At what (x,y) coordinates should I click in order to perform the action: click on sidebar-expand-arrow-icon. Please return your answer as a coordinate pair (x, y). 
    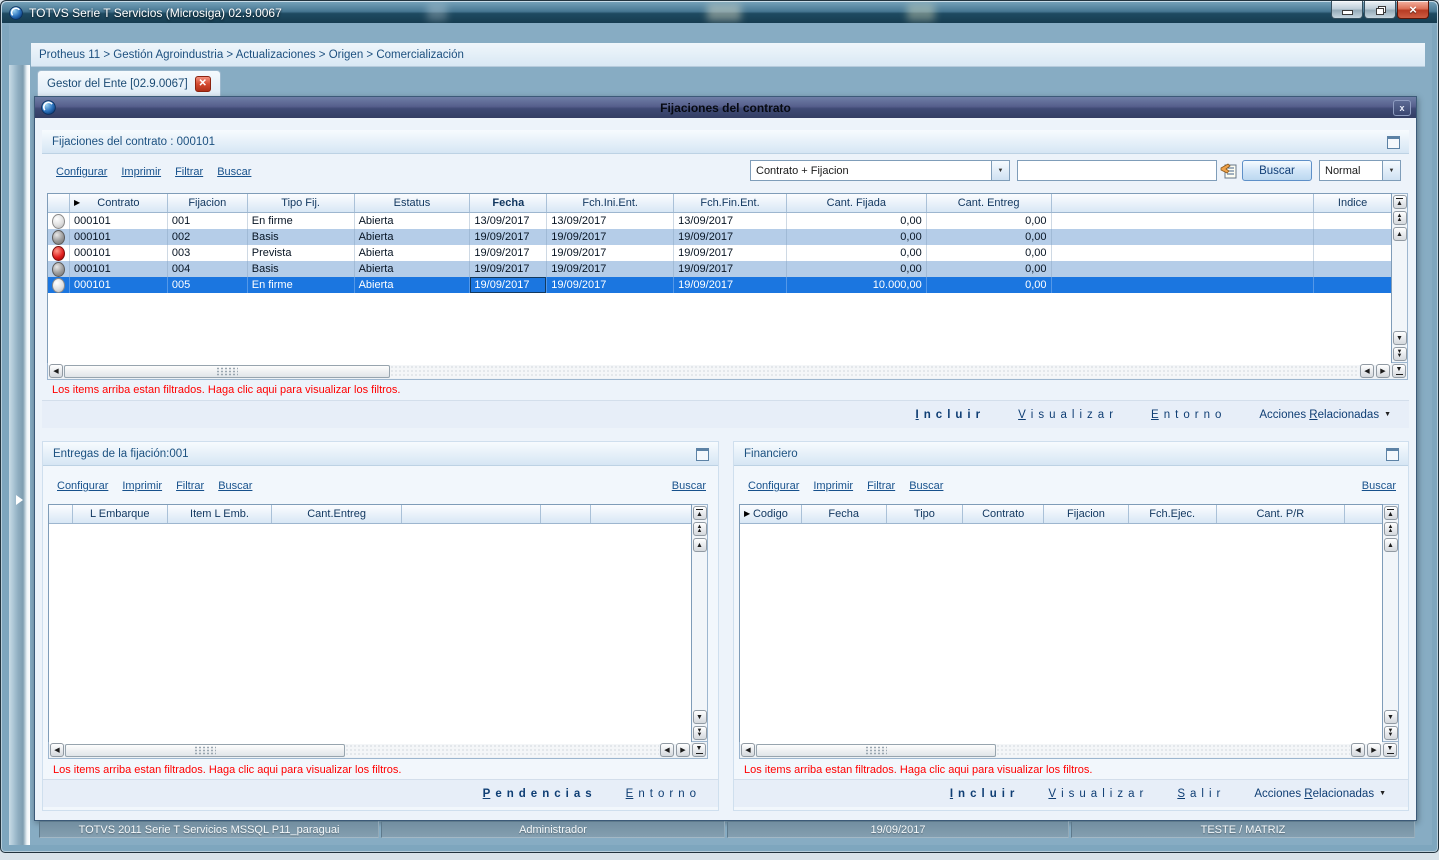
    Looking at the image, I should click on (19, 500).